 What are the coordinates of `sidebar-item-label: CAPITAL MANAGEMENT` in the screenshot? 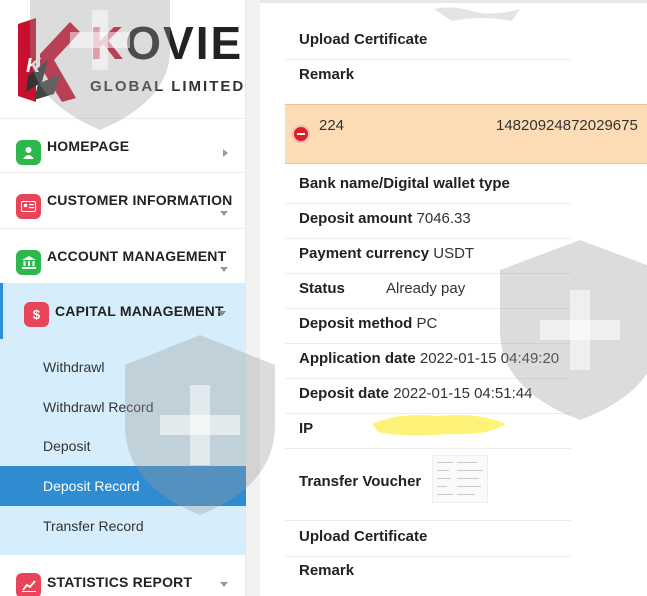 It's located at (139, 311).